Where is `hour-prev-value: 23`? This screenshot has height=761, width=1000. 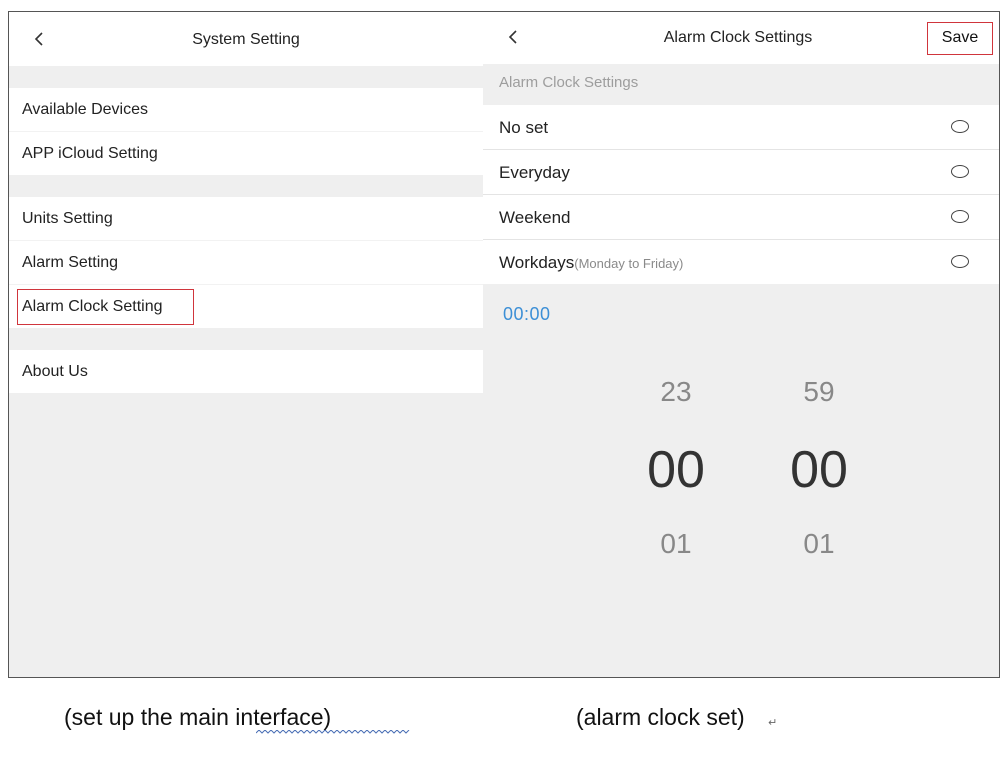
hour-prev-value: 23 is located at coordinates (676, 392).